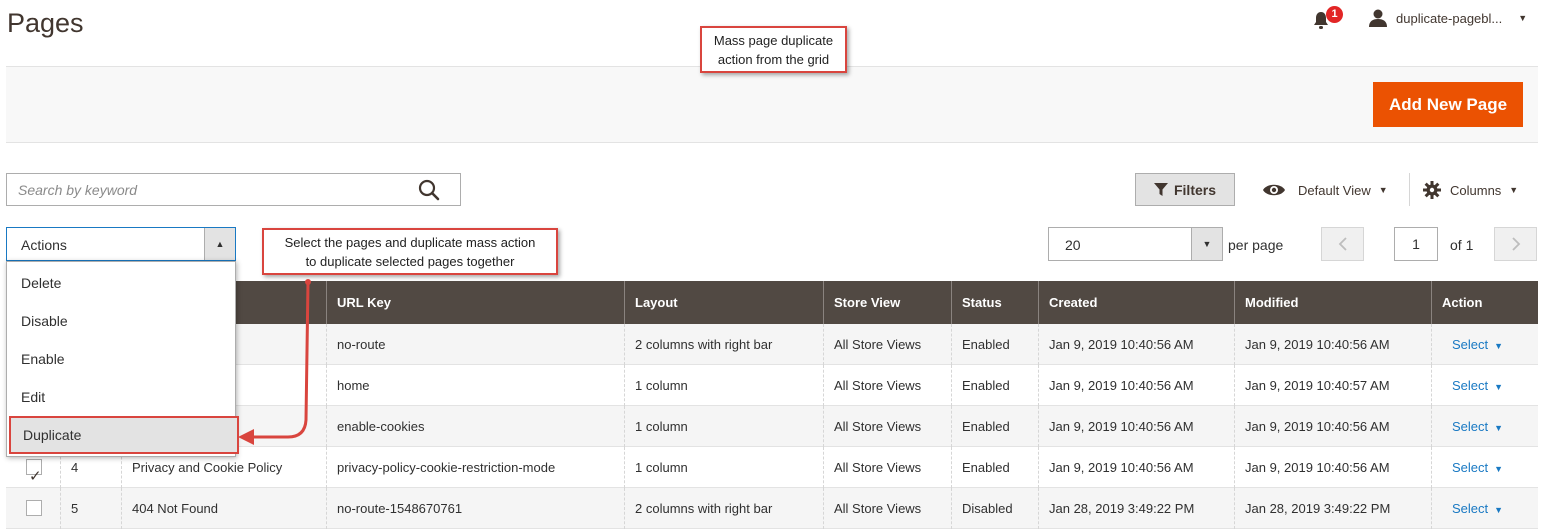 The width and height of the screenshot is (1544, 531). I want to click on callout-arrow, so click(274, 362).